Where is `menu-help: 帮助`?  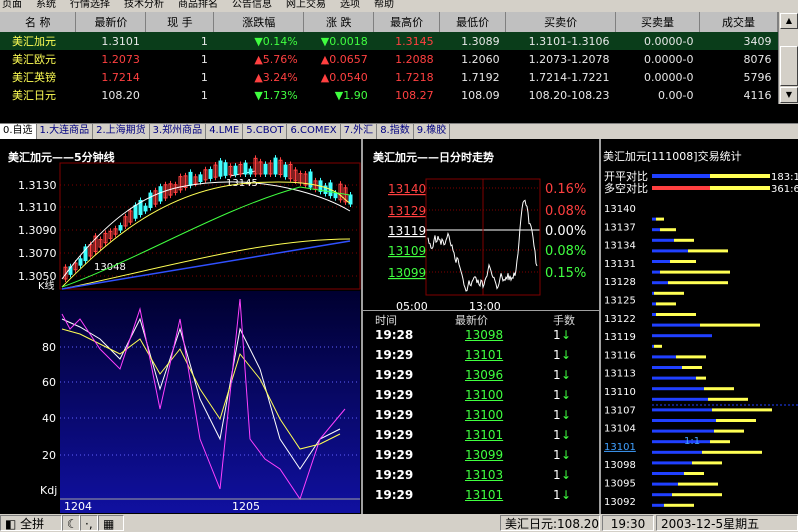
menu-help: 帮助 is located at coordinates (384, 5).